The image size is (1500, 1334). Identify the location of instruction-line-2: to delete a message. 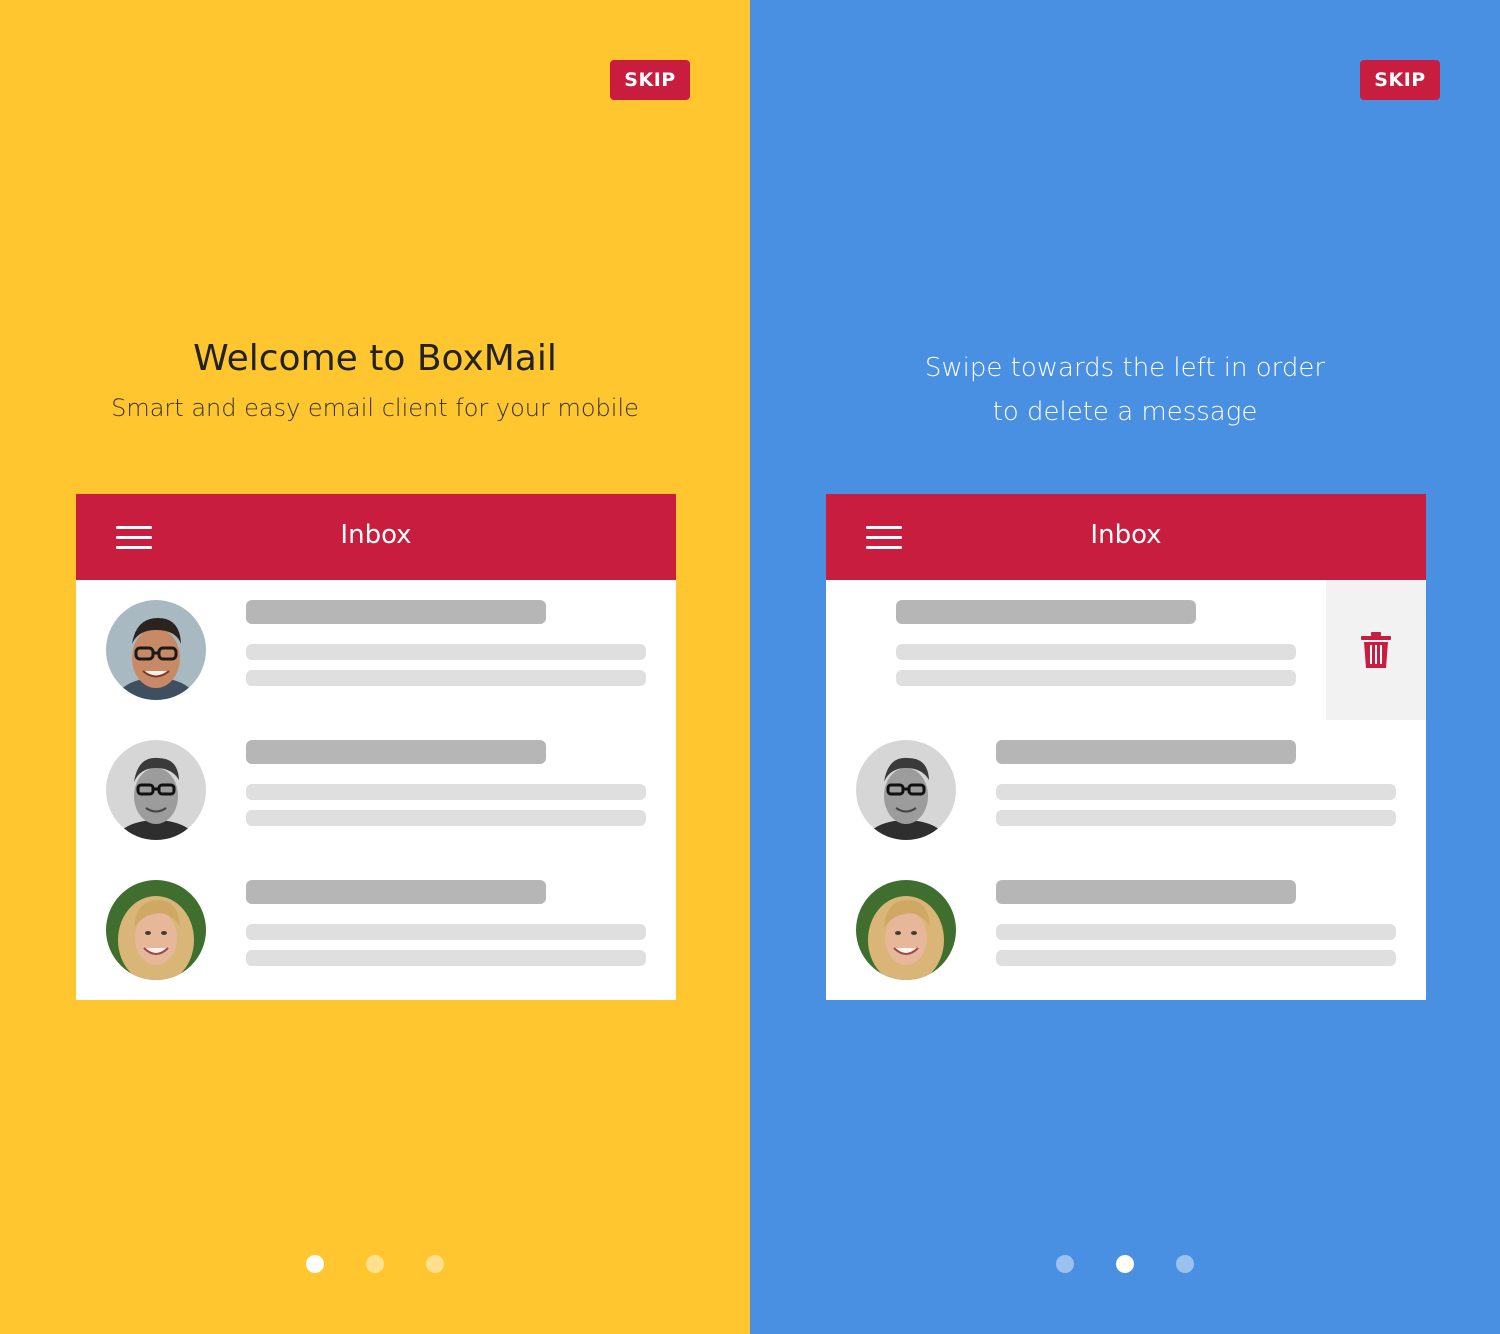
(1125, 412).